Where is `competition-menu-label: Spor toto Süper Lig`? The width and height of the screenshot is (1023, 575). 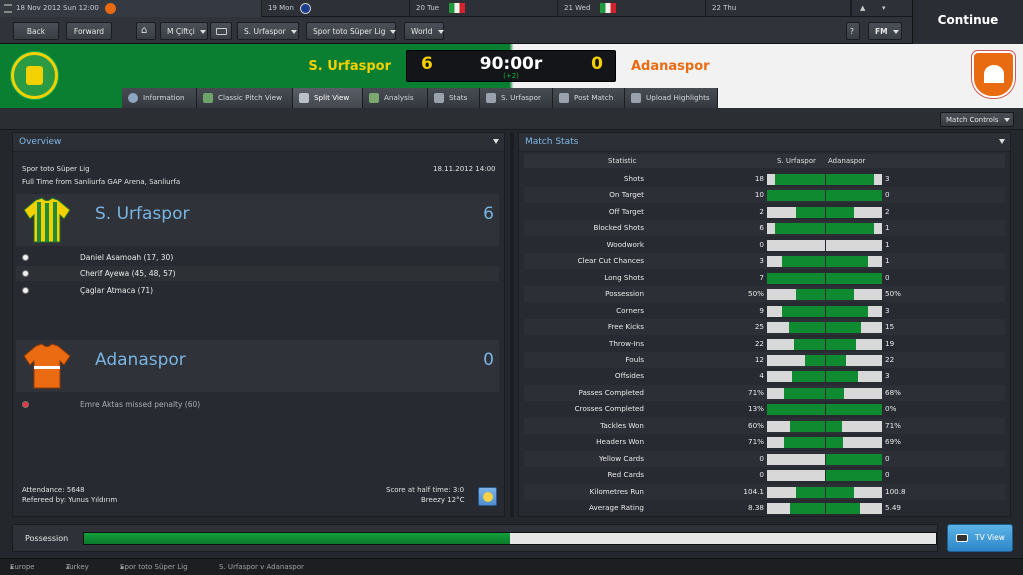
competition-menu-label: Spor toto Süper Lig is located at coordinates (349, 31).